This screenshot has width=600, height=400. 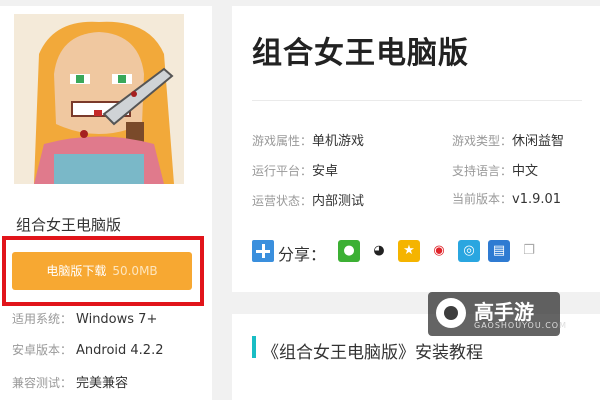 I want to click on spec-value: Android 4.2.2, so click(x=120, y=350).